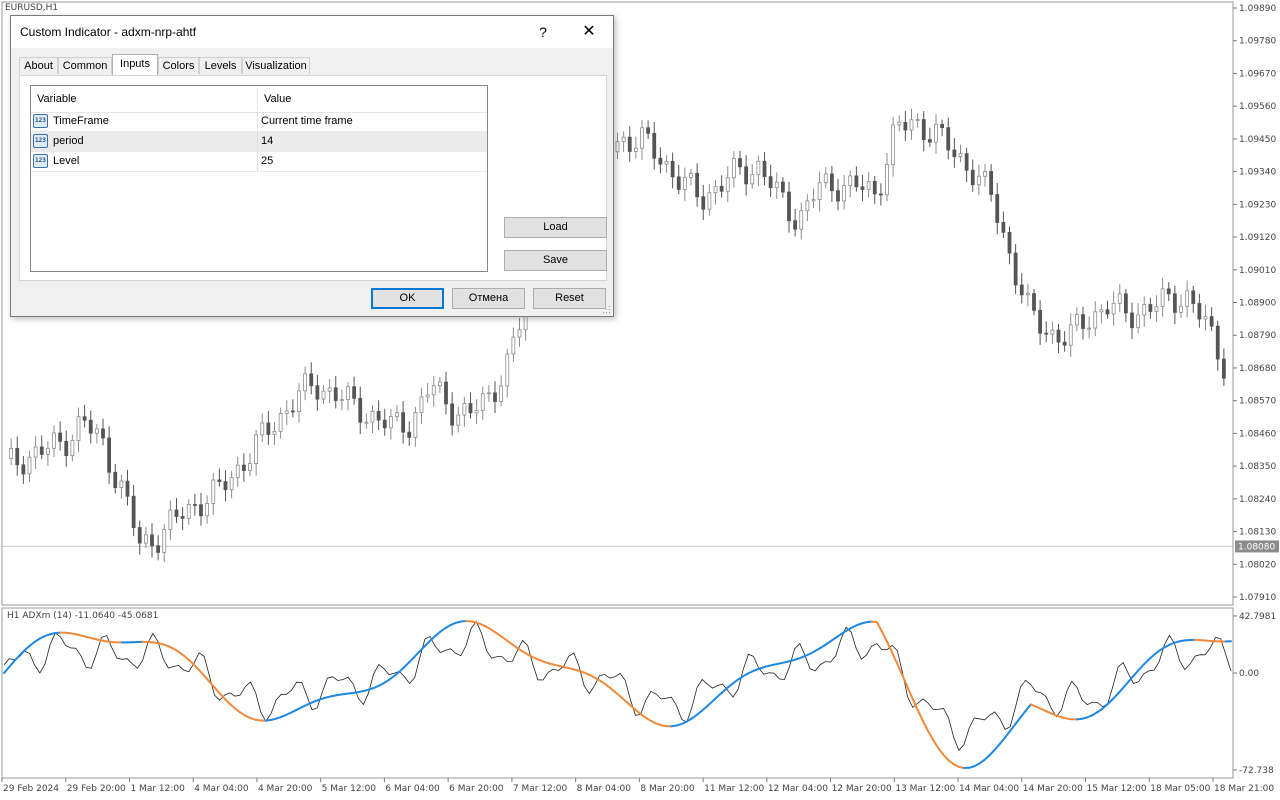  Describe the element at coordinates (372, 99) in the screenshot. I see `column-header-value: Value` at that location.